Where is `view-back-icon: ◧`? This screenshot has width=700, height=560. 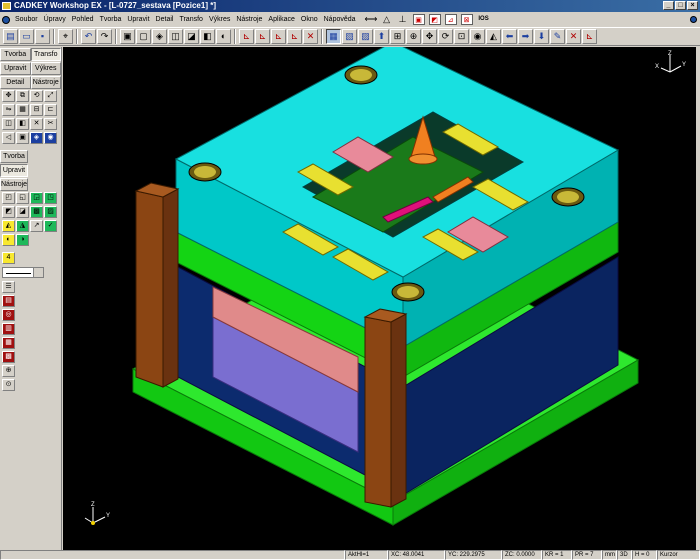 view-back-icon: ◧ is located at coordinates (207, 36).